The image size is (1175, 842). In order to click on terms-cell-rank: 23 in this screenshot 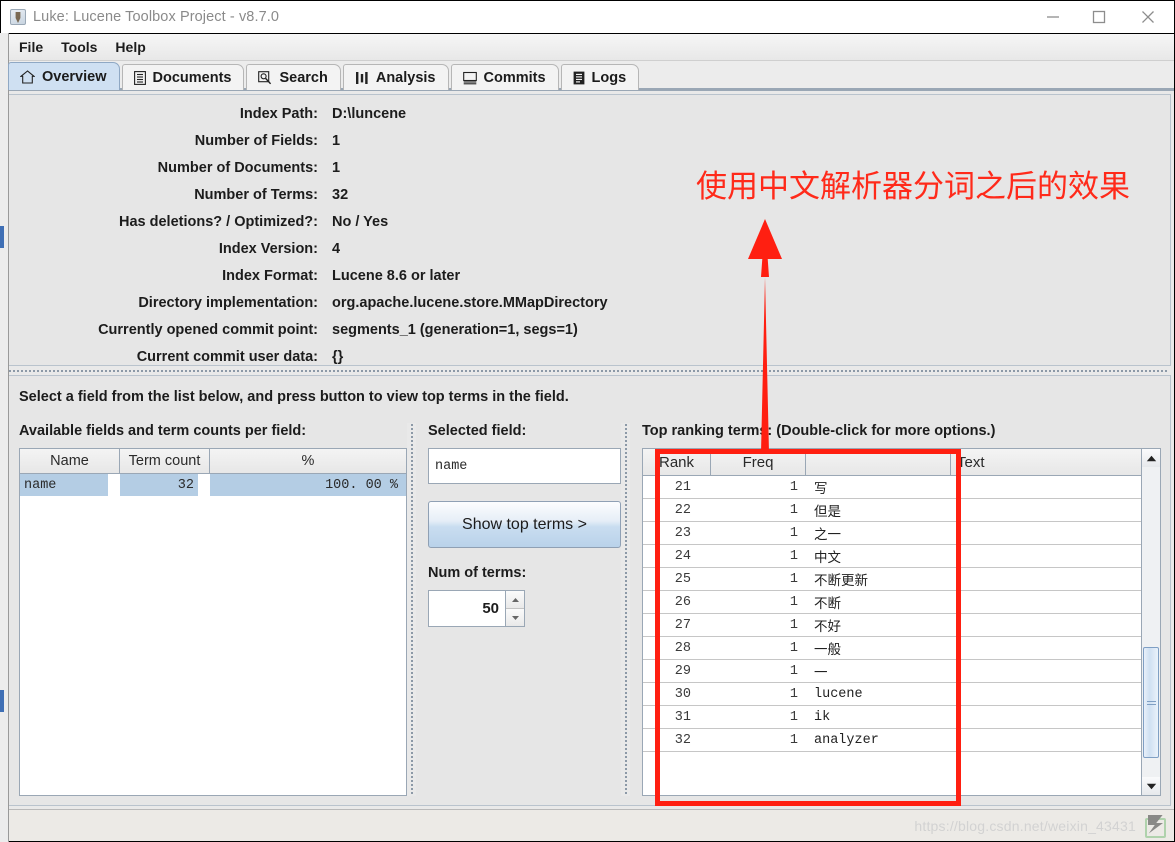, I will do `click(682, 533)`.